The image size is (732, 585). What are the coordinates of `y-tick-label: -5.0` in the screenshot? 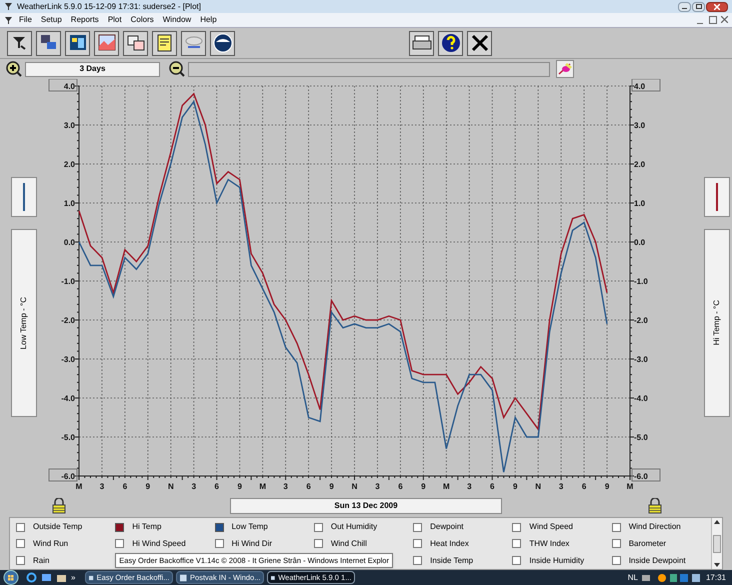 It's located at (641, 437).